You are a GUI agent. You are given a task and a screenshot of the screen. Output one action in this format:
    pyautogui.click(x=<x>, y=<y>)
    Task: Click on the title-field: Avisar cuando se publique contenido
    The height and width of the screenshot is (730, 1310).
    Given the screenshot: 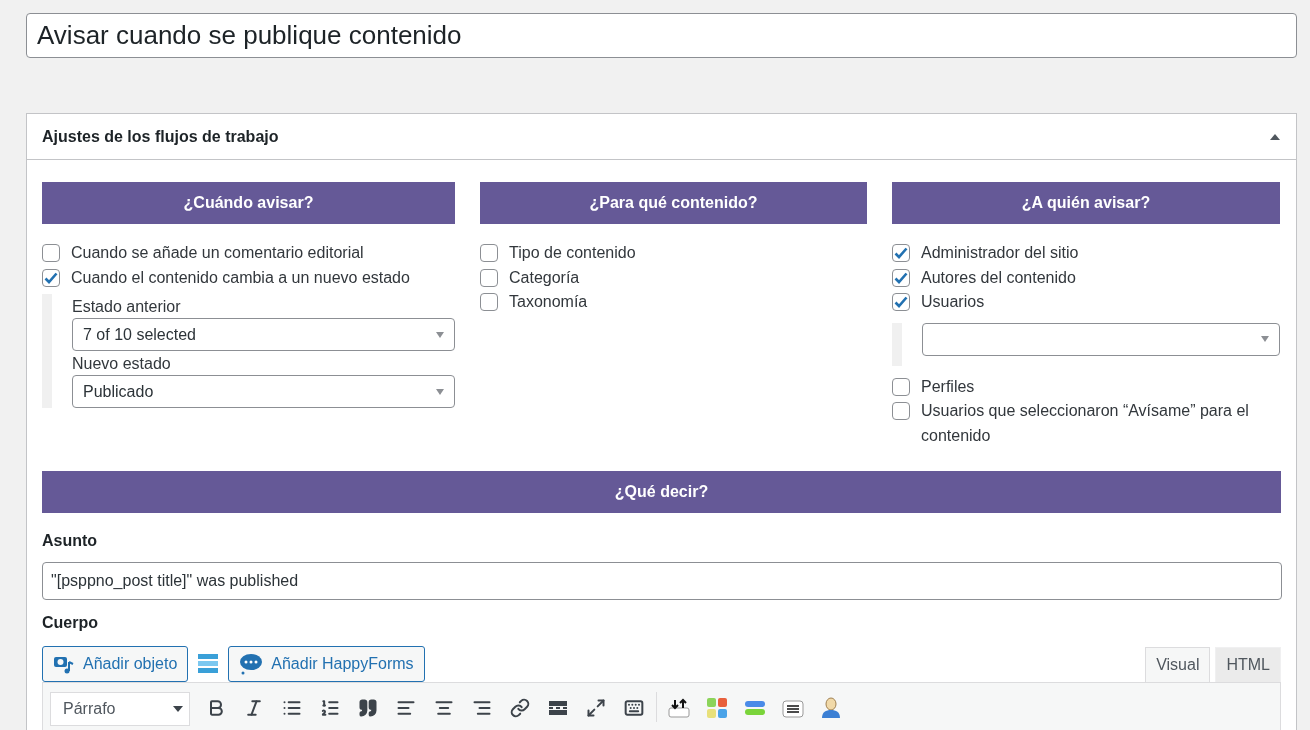 What is the action you would take?
    pyautogui.click(x=661, y=35)
    